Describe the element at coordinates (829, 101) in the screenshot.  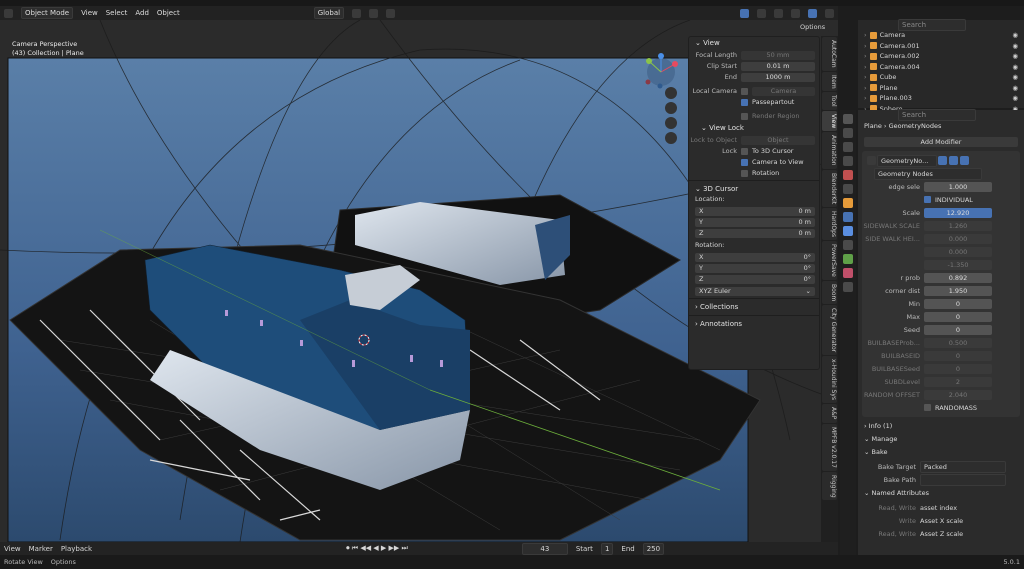
I see `tab-tool: Tool` at that location.